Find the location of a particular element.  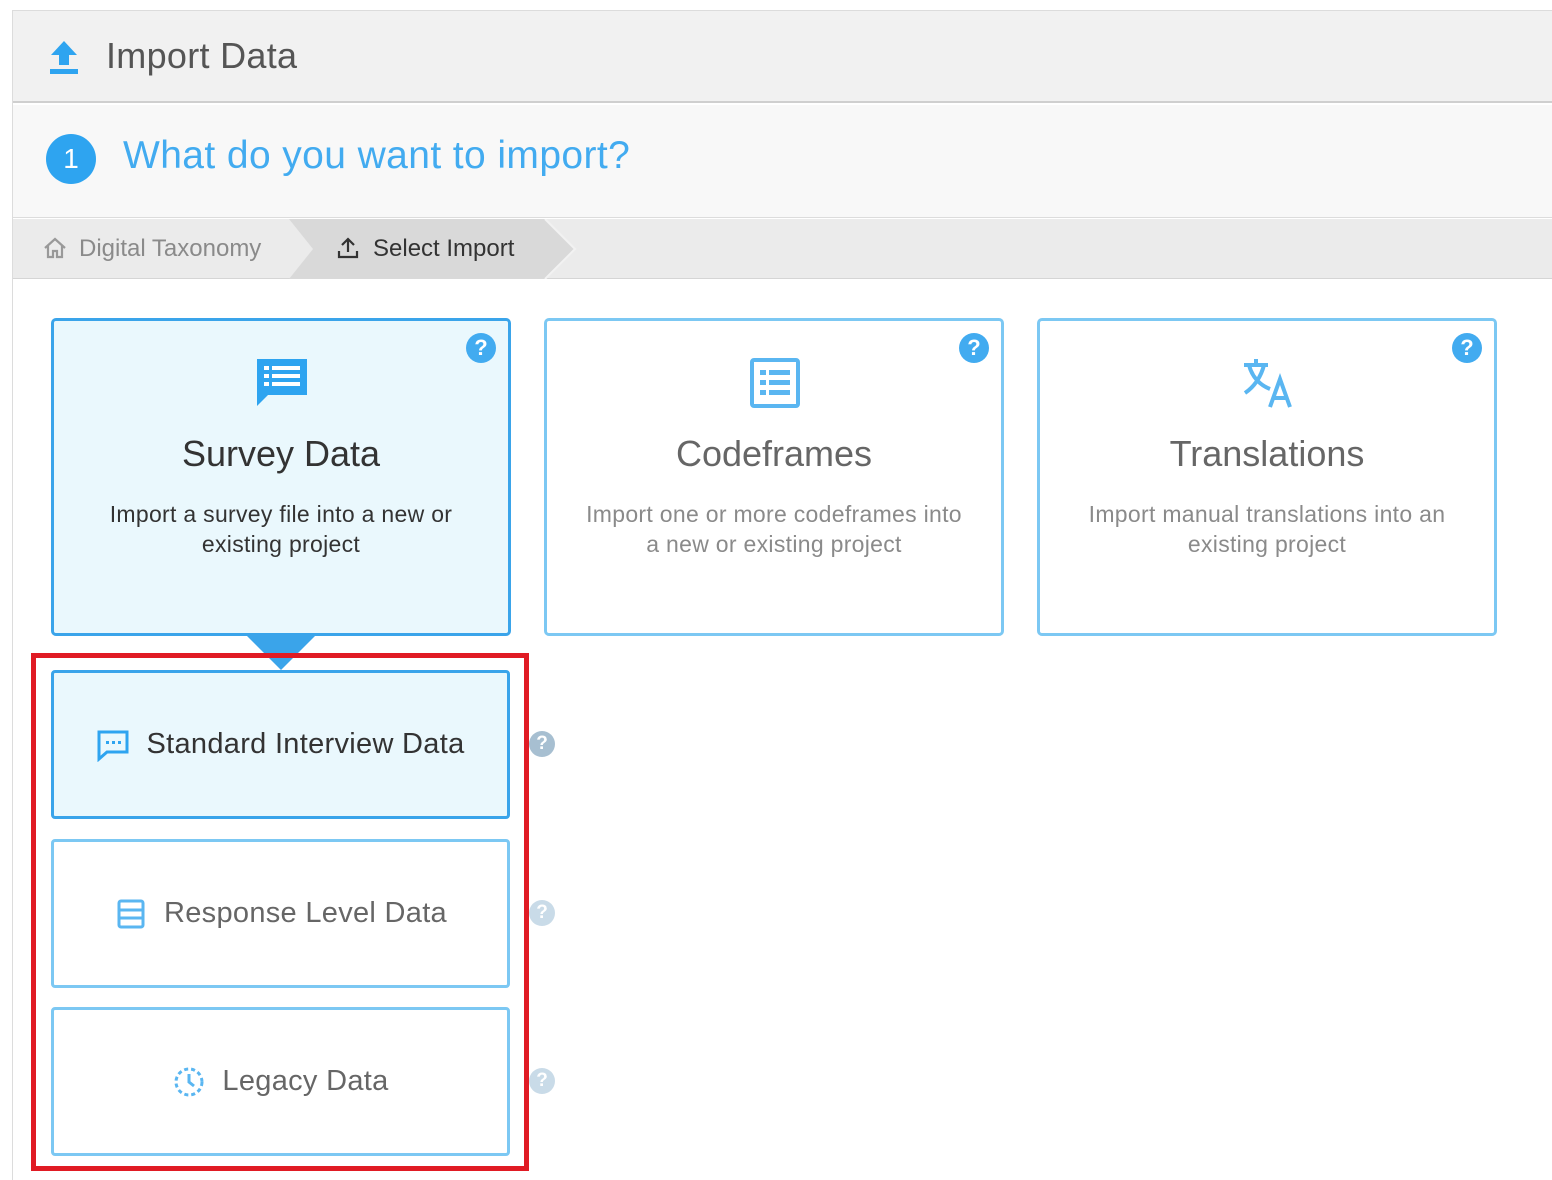

breadcrumb-current-label: Select Import is located at coordinates (444, 248).